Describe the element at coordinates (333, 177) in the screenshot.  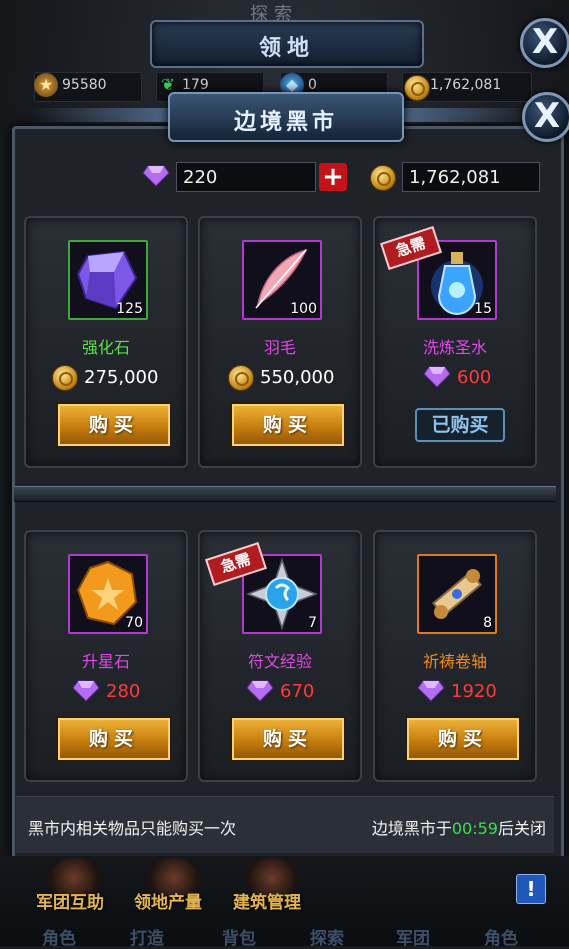
I see `add-gems-button: +` at that location.